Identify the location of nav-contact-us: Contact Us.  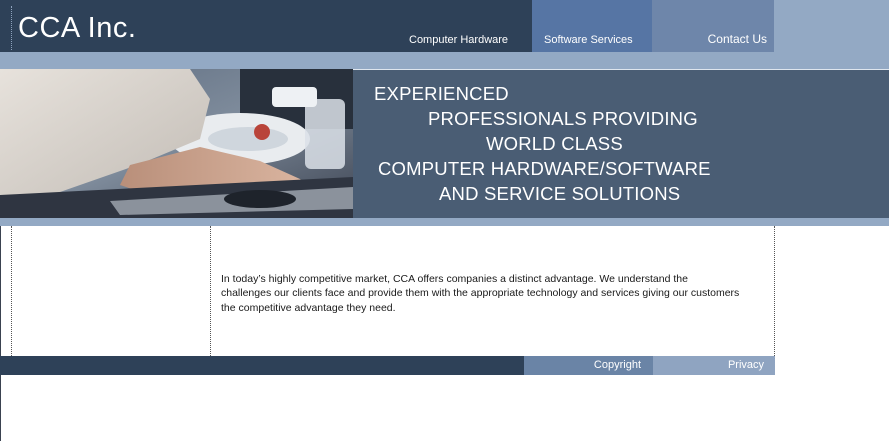
(713, 26).